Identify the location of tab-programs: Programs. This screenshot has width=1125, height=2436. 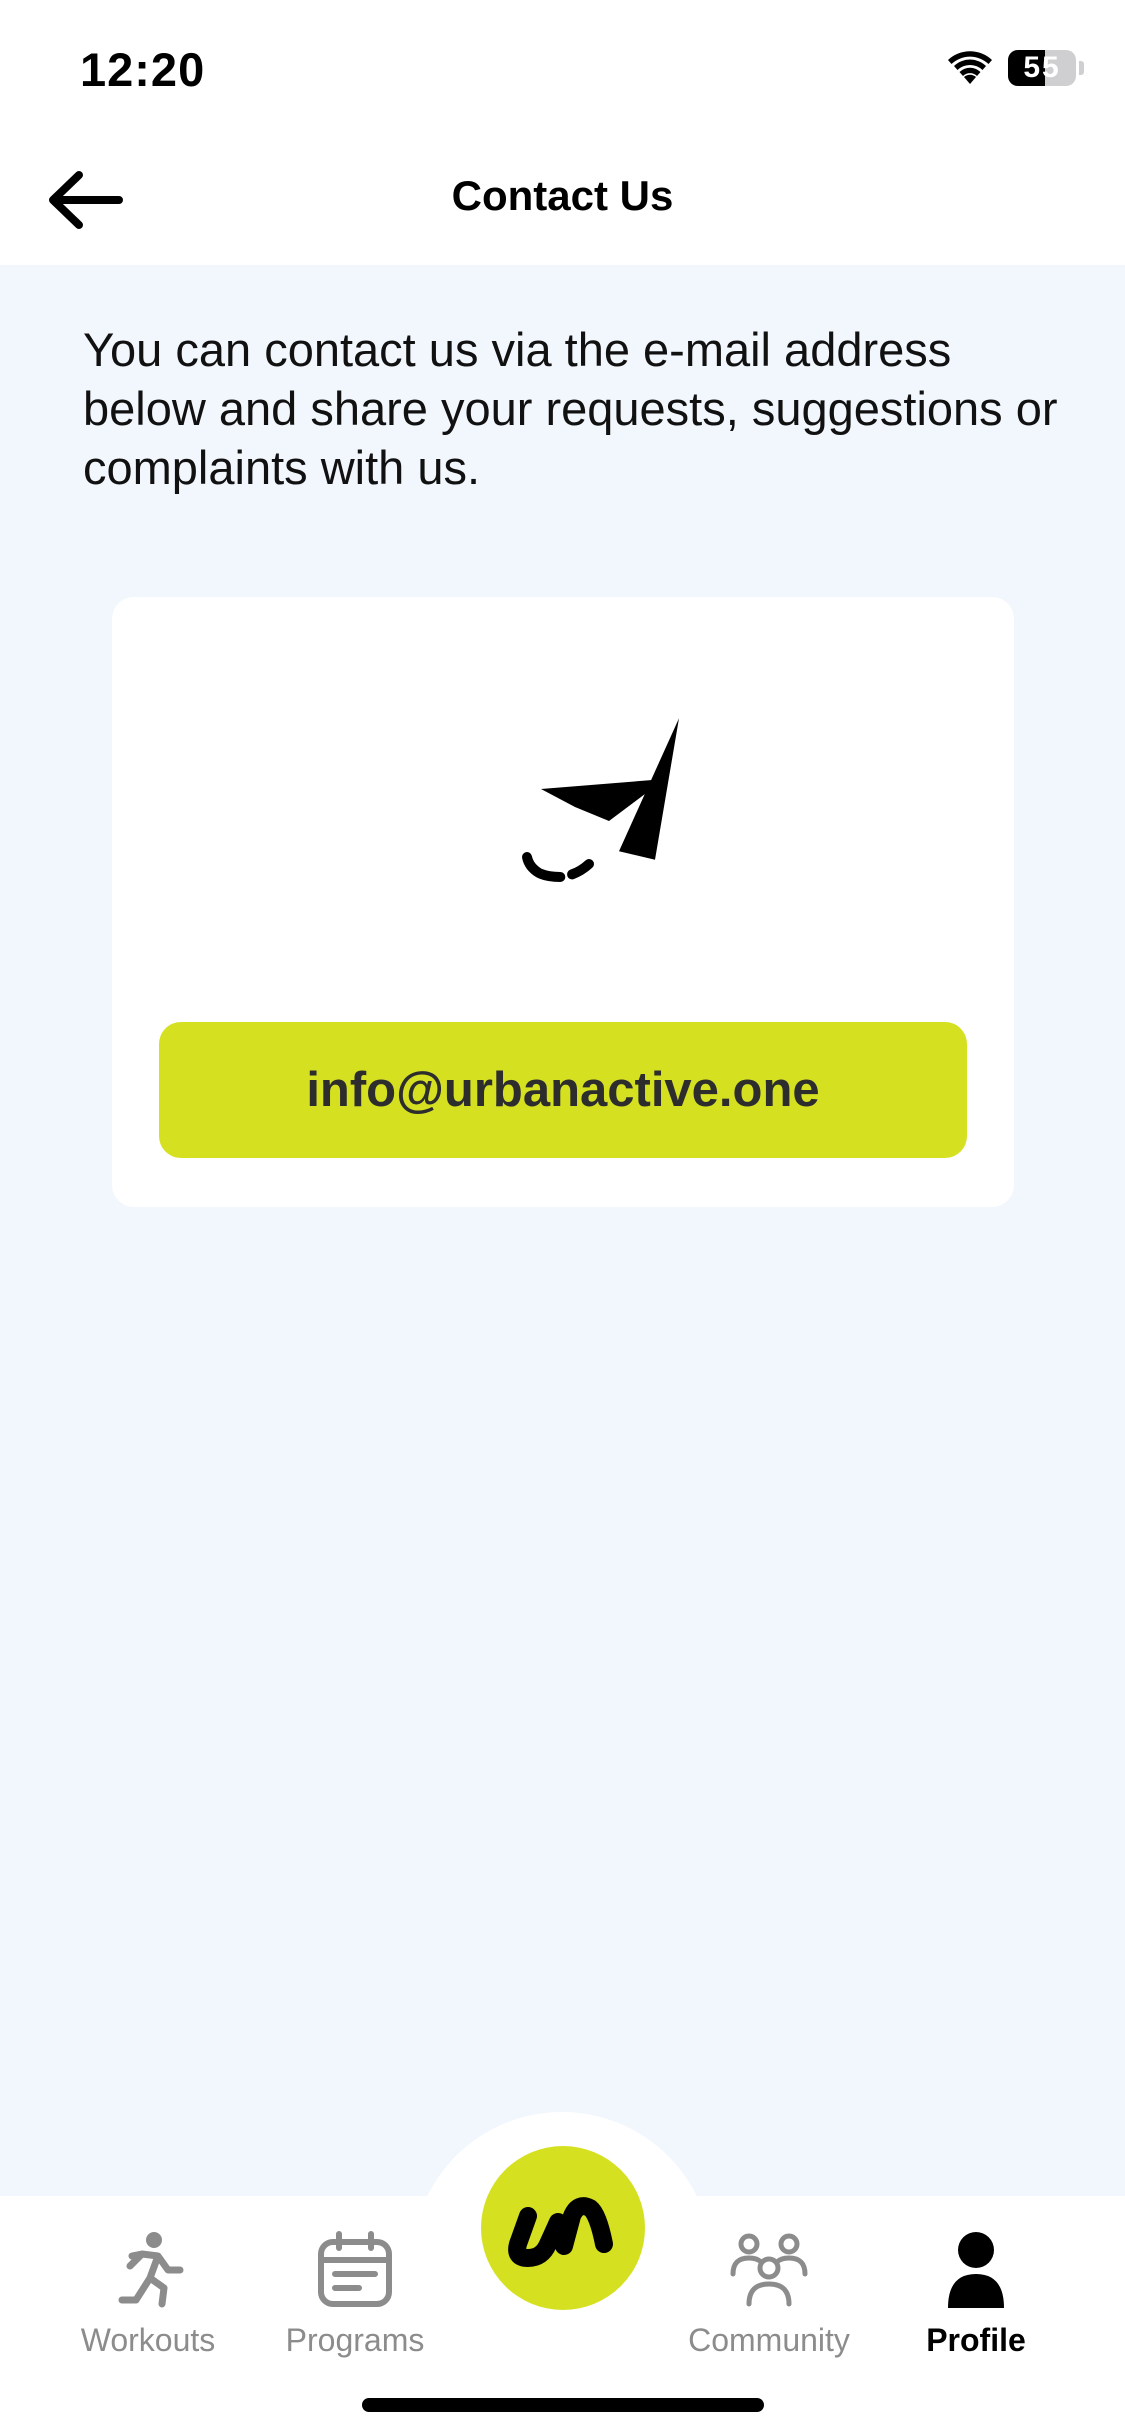
(355, 2300).